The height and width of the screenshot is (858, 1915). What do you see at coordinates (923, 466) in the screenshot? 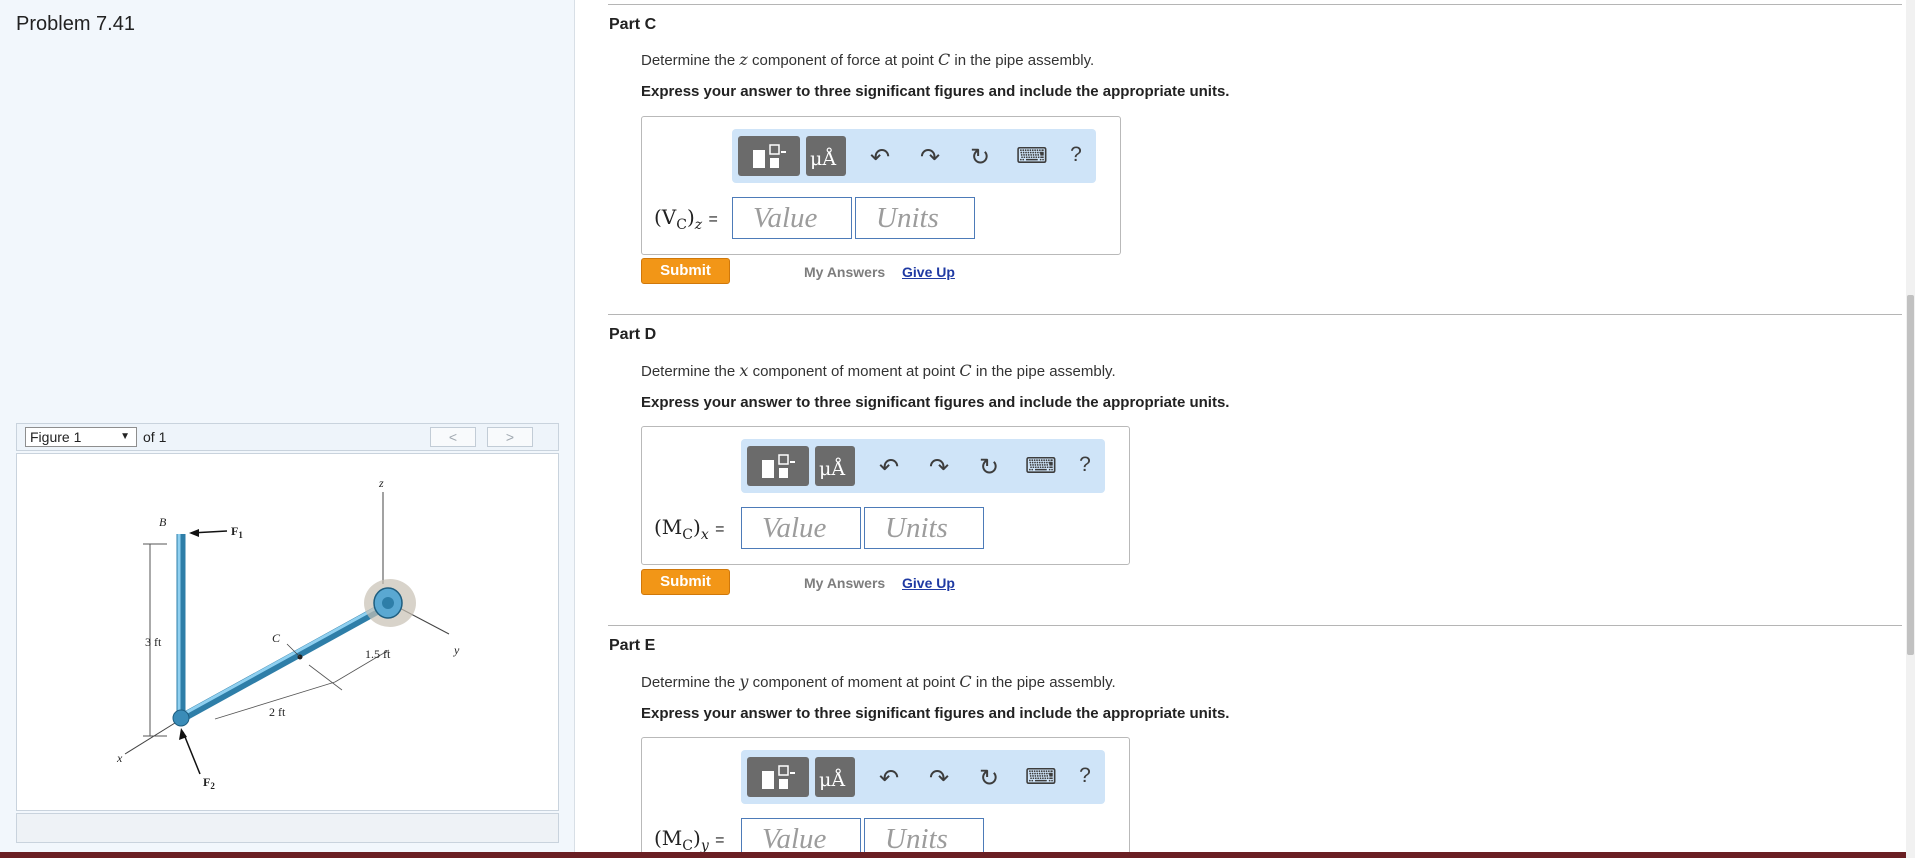
I see `part-d-math-toolbar: μÅ ↶ ↷ ↻ ⌨ ?` at bounding box center [923, 466].